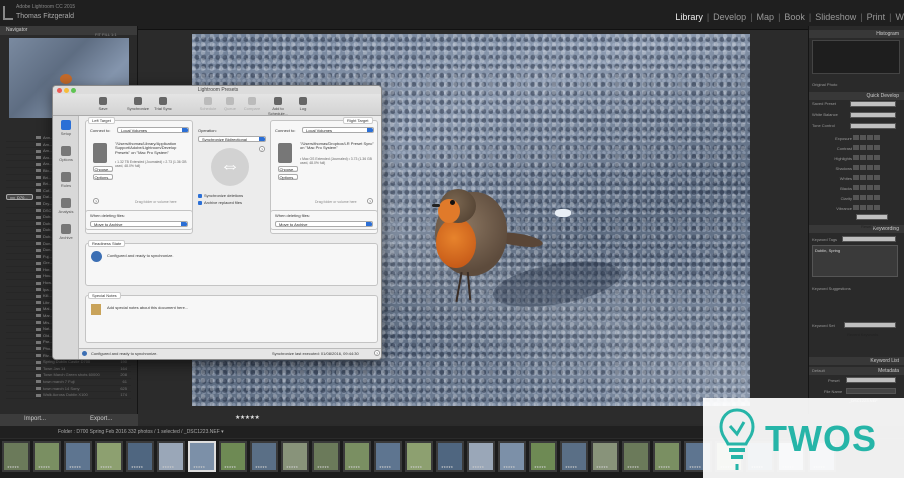 The image size is (904, 478). What do you see at coordinates (68, 382) in the screenshot?
I see `folder-row: town march 7 Fuji 61` at bounding box center [68, 382].